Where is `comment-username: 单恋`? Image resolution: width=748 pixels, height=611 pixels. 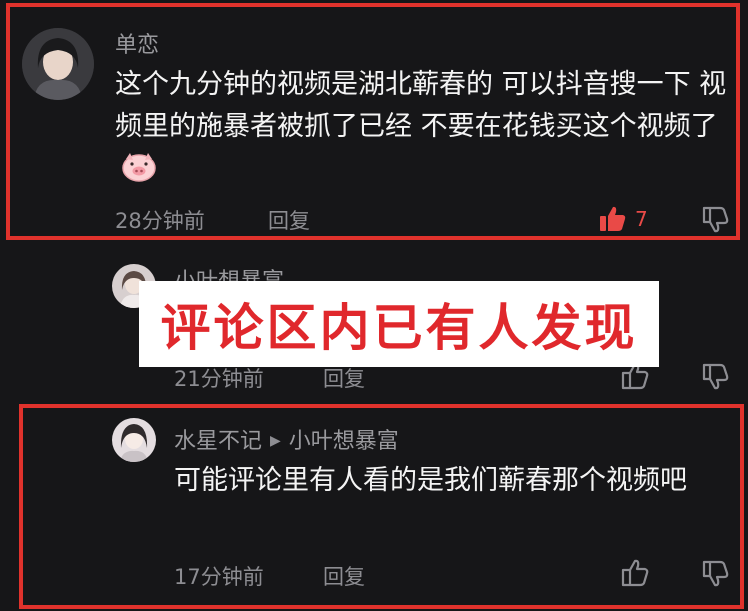 comment-username: 单恋 is located at coordinates (137, 43).